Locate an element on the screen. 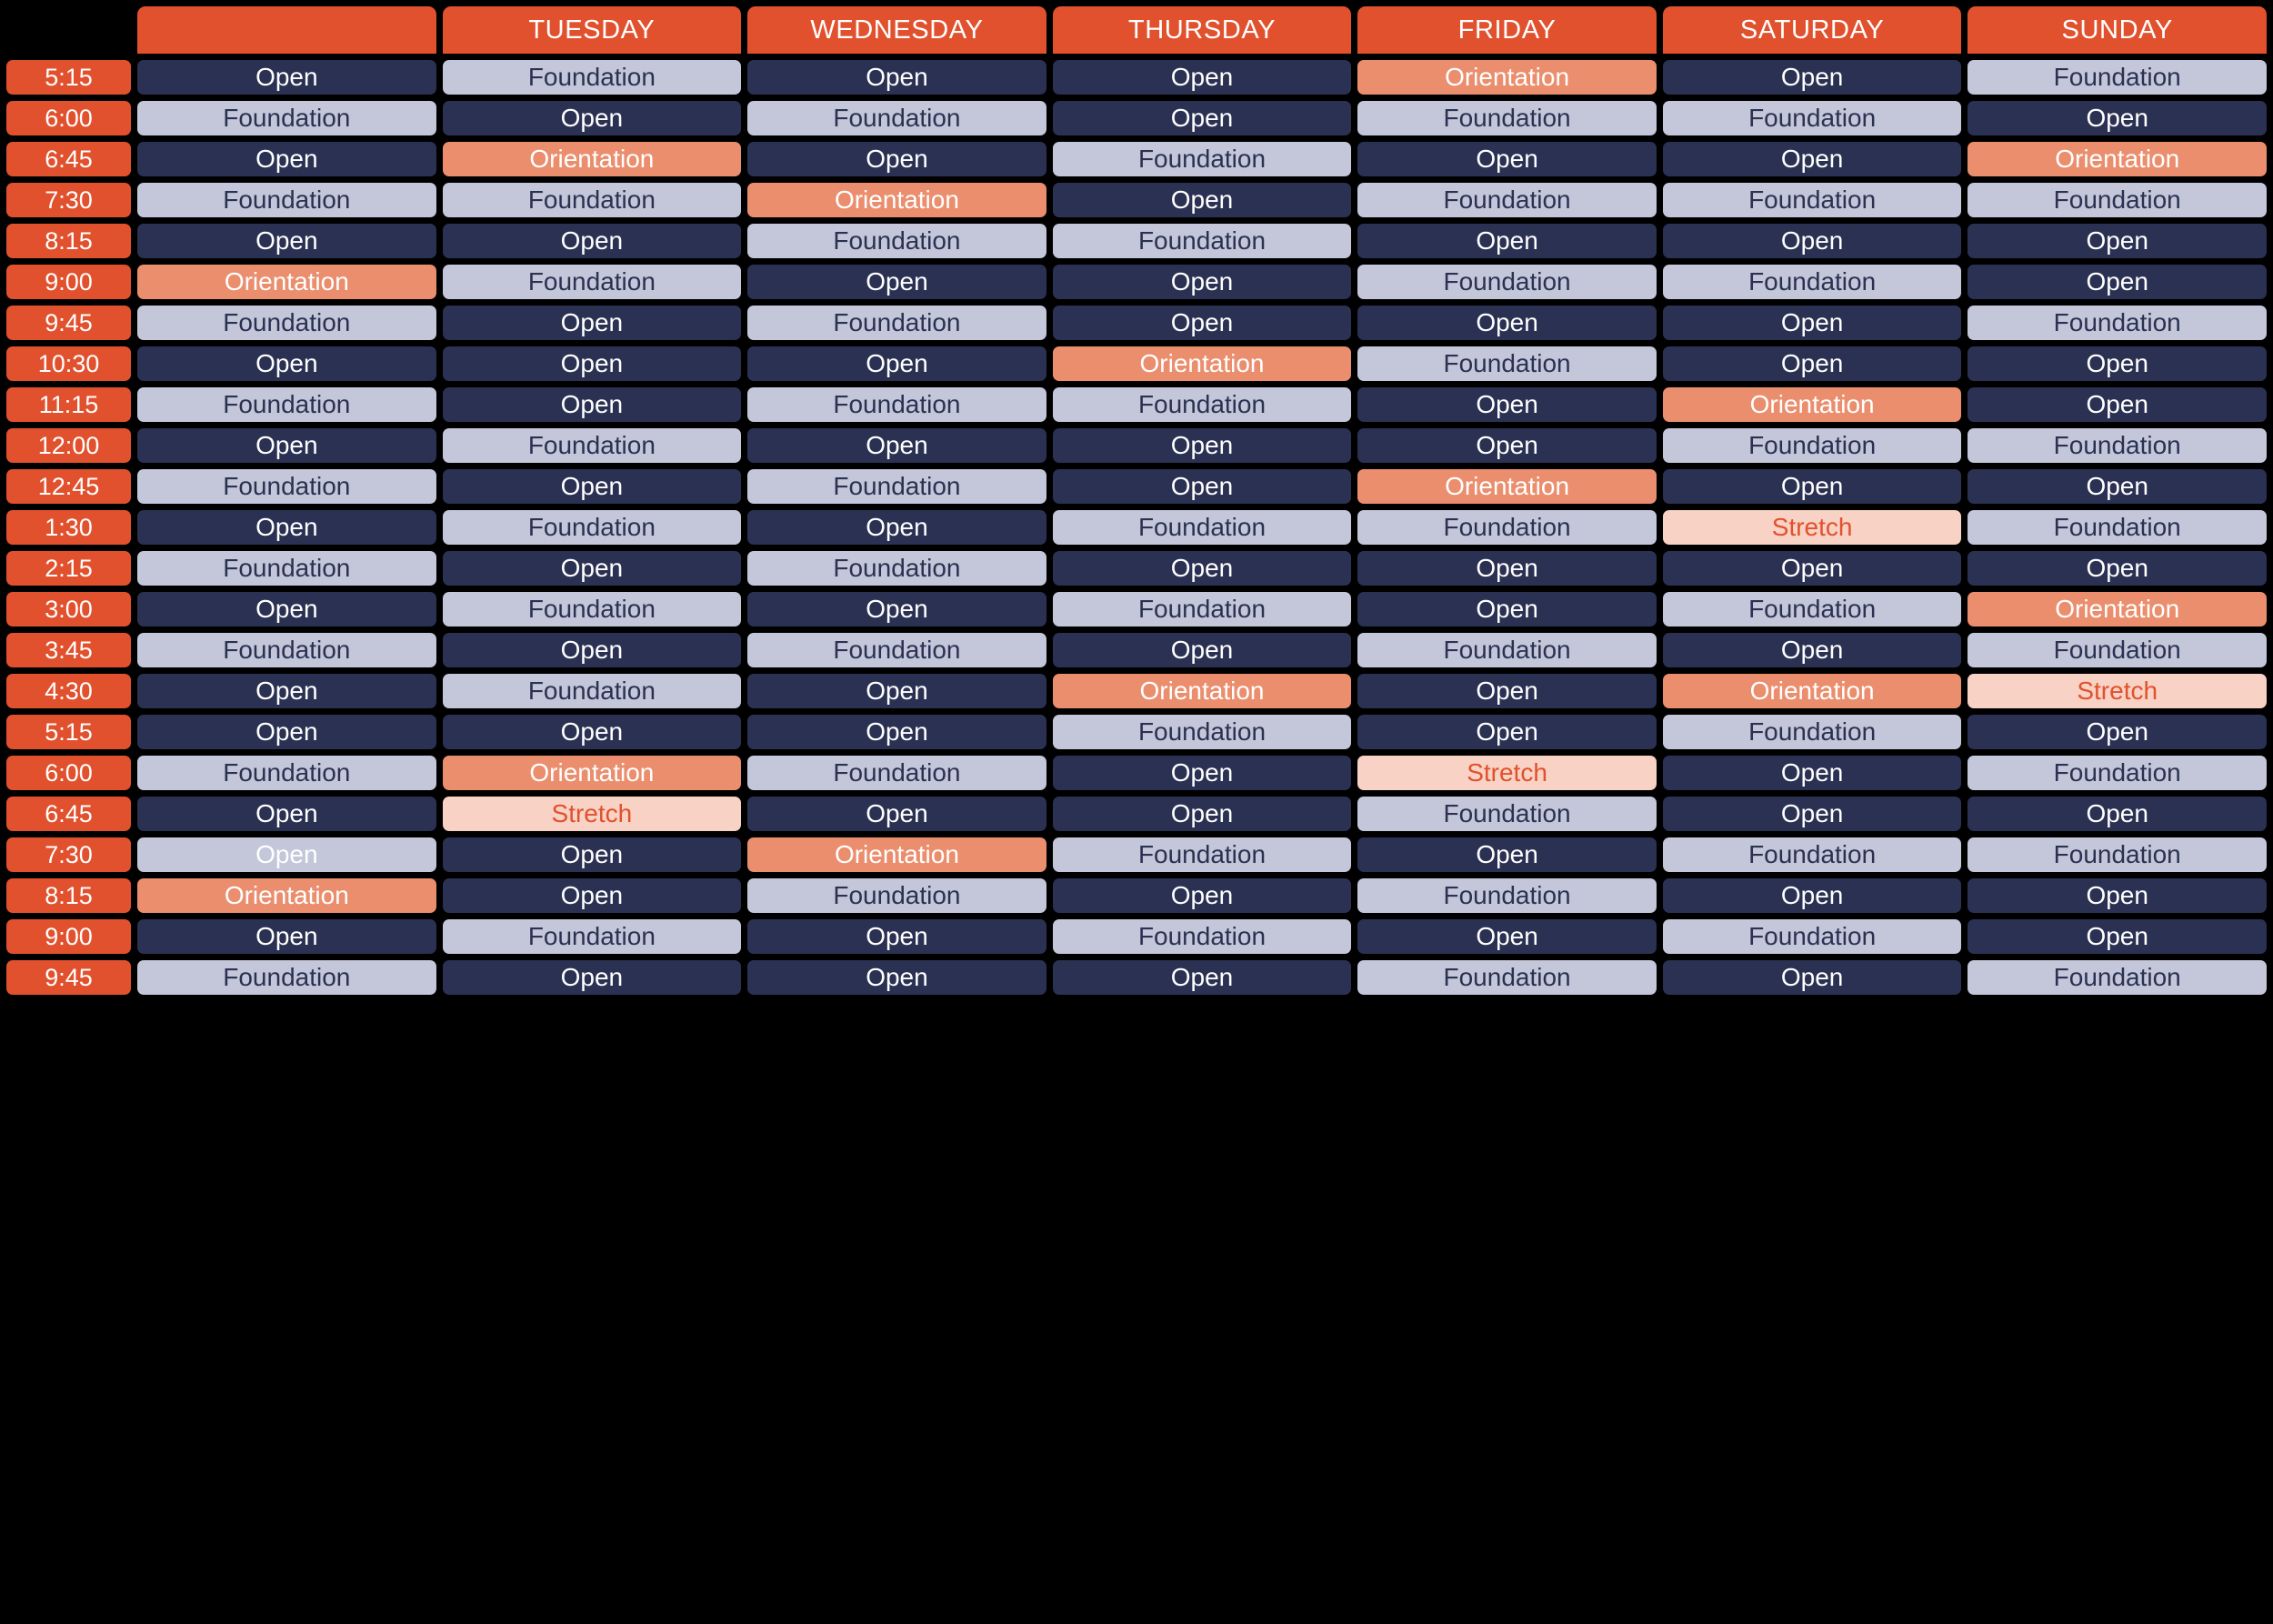 The image size is (2273, 1624). class-slot-tuesday-7-30: Foundation is located at coordinates (592, 200).